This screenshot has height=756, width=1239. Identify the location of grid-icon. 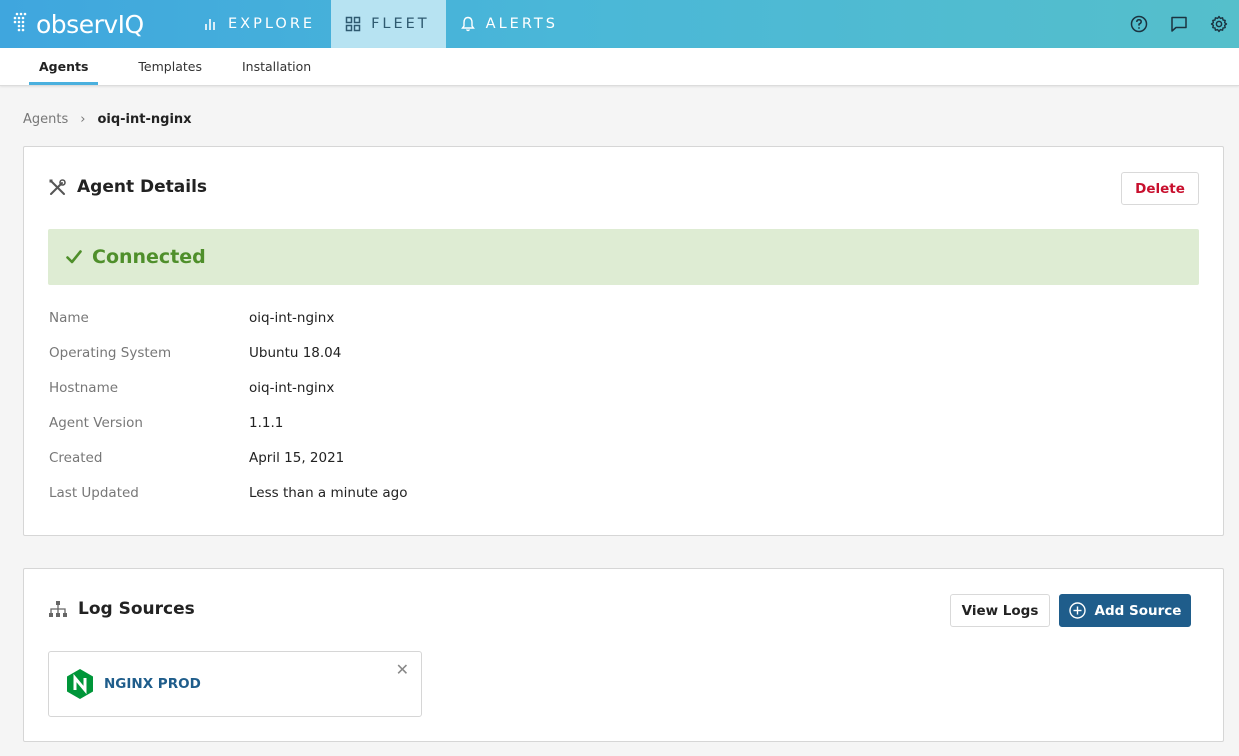
(353, 24).